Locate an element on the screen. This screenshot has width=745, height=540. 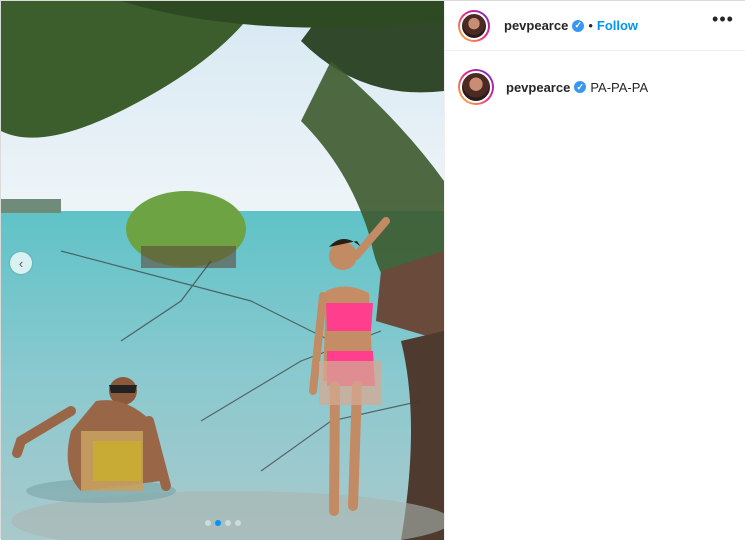
chevron-left-icon: ‹ is located at coordinates (21, 263).